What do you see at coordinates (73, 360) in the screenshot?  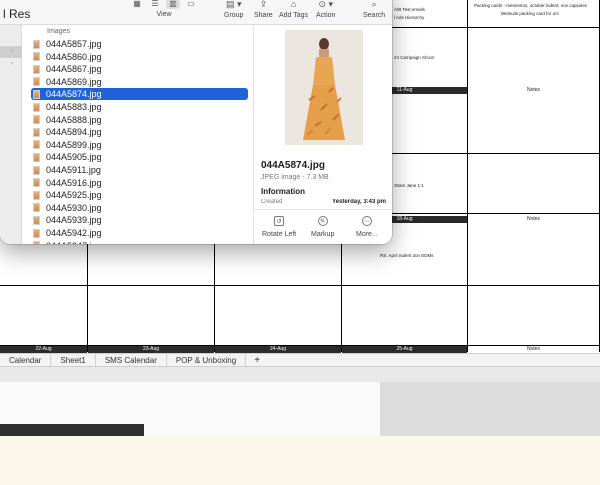 I see `tab-sheet1: Sheet1` at bounding box center [73, 360].